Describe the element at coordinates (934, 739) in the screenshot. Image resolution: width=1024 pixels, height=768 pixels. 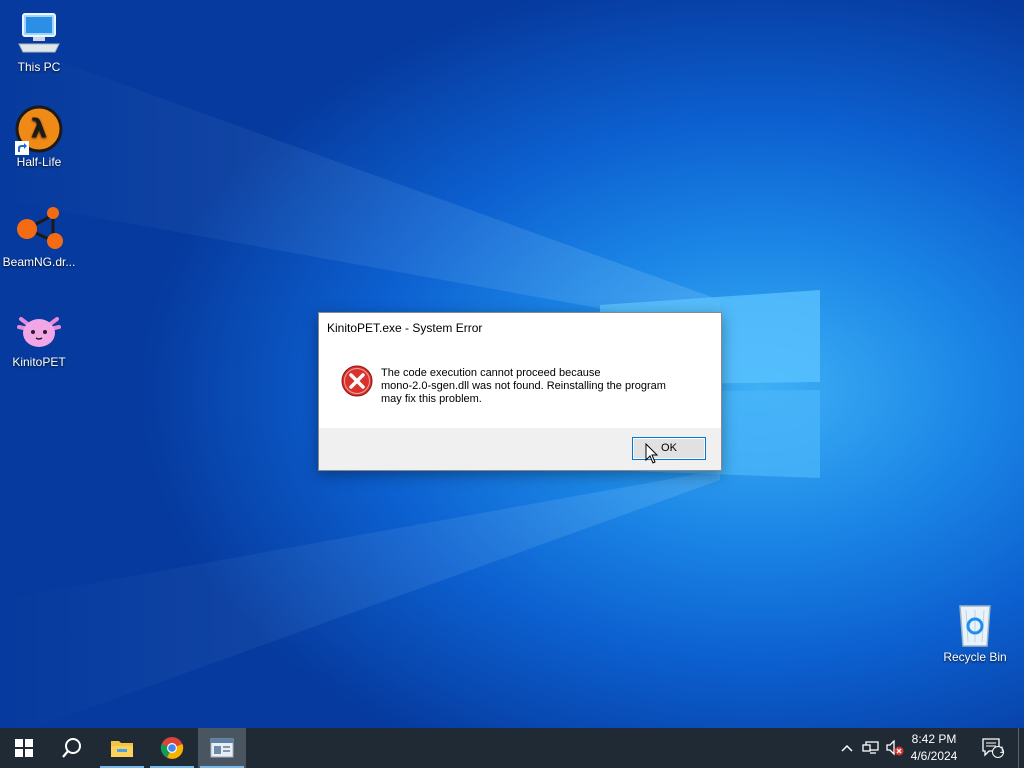
I see `clock-time: 8:42 PM` at that location.